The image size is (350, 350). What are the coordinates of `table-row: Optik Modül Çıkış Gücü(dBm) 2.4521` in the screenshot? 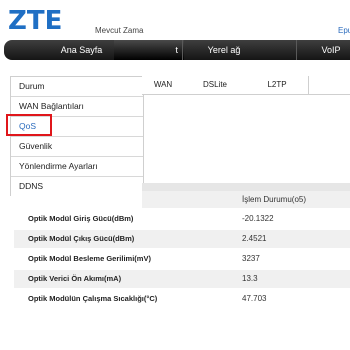 It's located at (182, 239).